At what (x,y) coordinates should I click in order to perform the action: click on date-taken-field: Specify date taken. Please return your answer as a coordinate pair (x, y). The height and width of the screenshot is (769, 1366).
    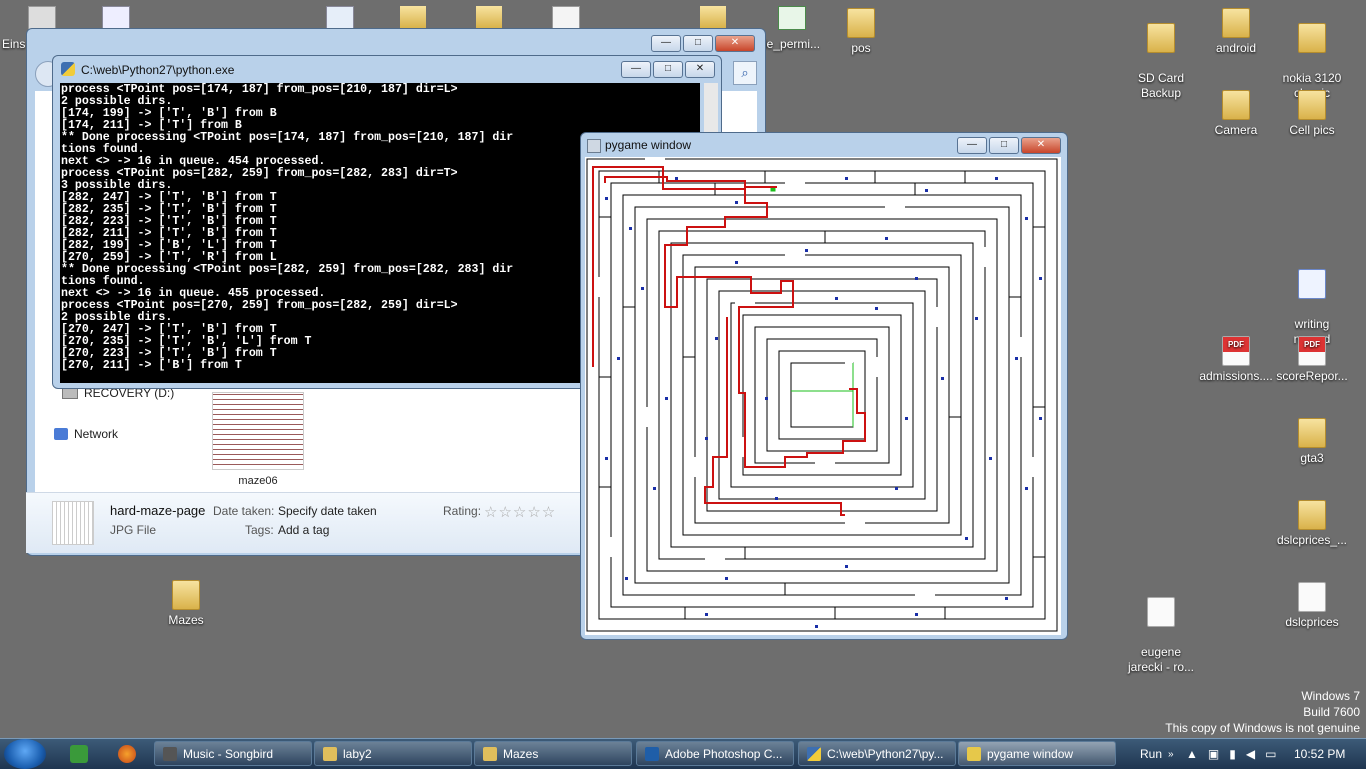
    Looking at the image, I should click on (327, 511).